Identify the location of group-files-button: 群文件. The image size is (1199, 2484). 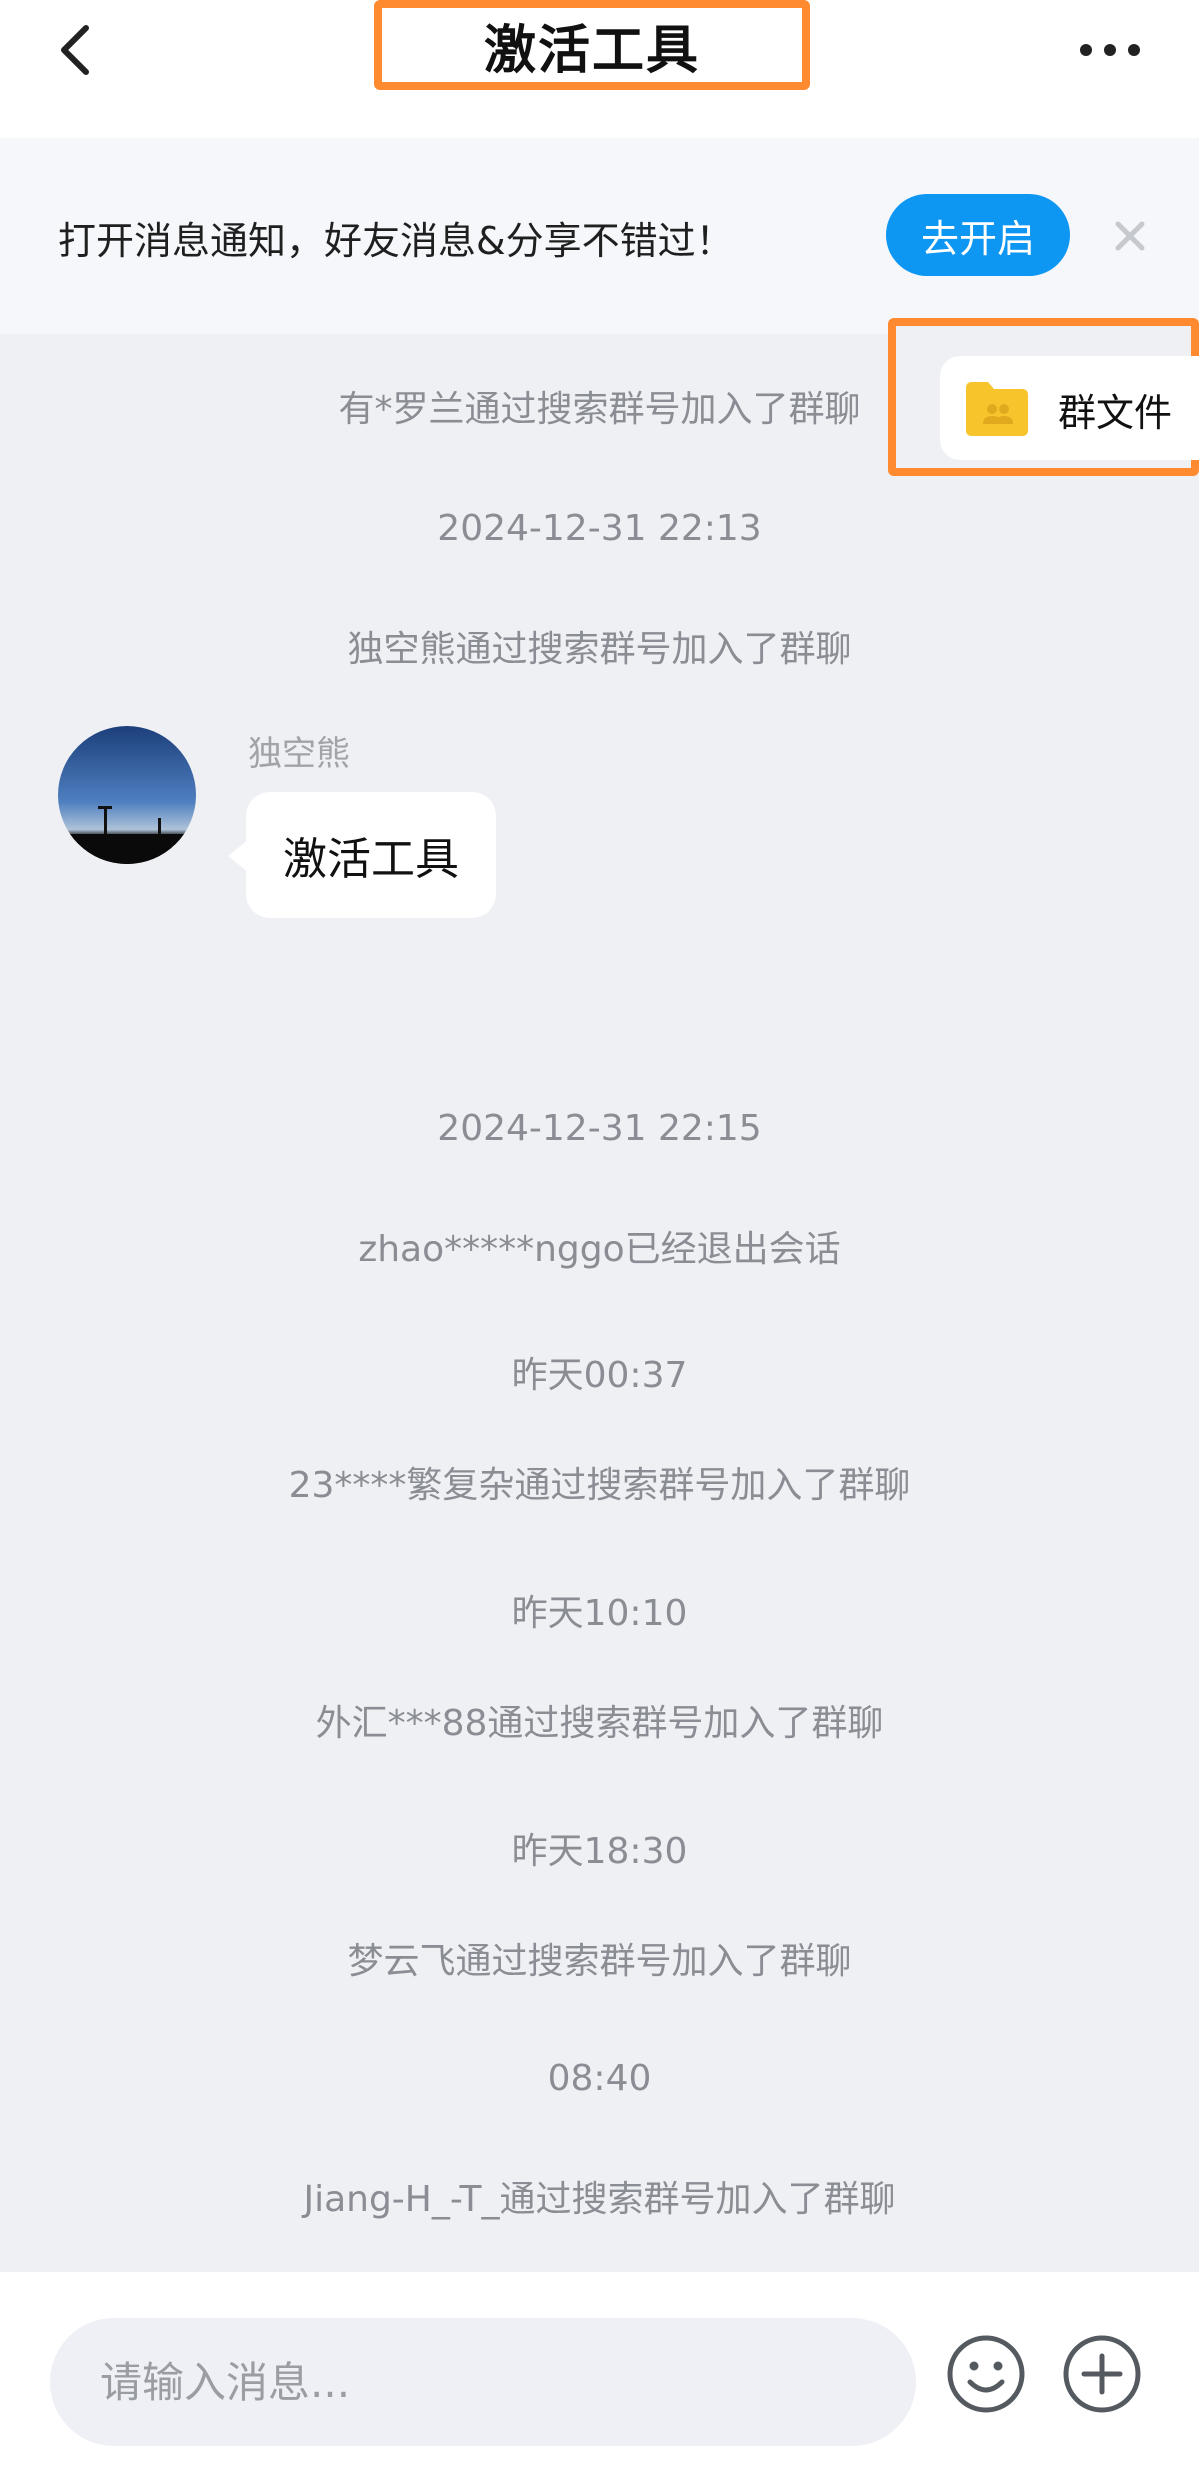
(1069, 408).